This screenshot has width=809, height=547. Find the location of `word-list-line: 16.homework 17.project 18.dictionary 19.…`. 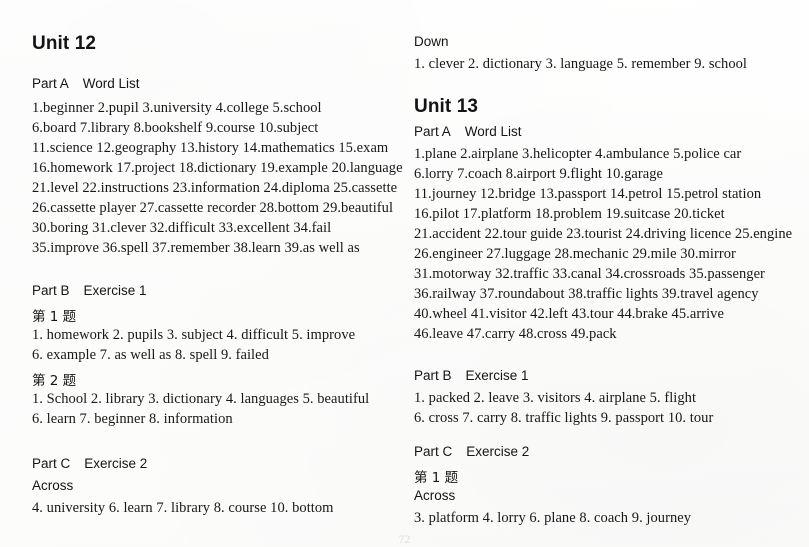

word-list-line: 16.homework 17.project 18.dictionary 19.… is located at coordinates (217, 168).